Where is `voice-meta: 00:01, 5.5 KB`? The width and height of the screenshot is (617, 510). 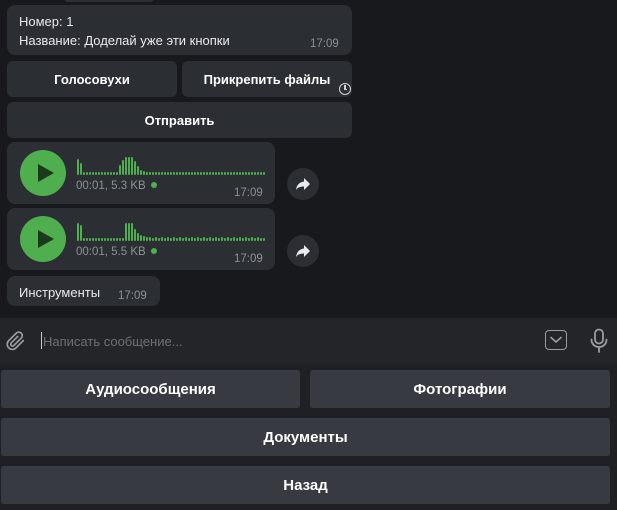 voice-meta: 00:01, 5.5 KB is located at coordinates (116, 252).